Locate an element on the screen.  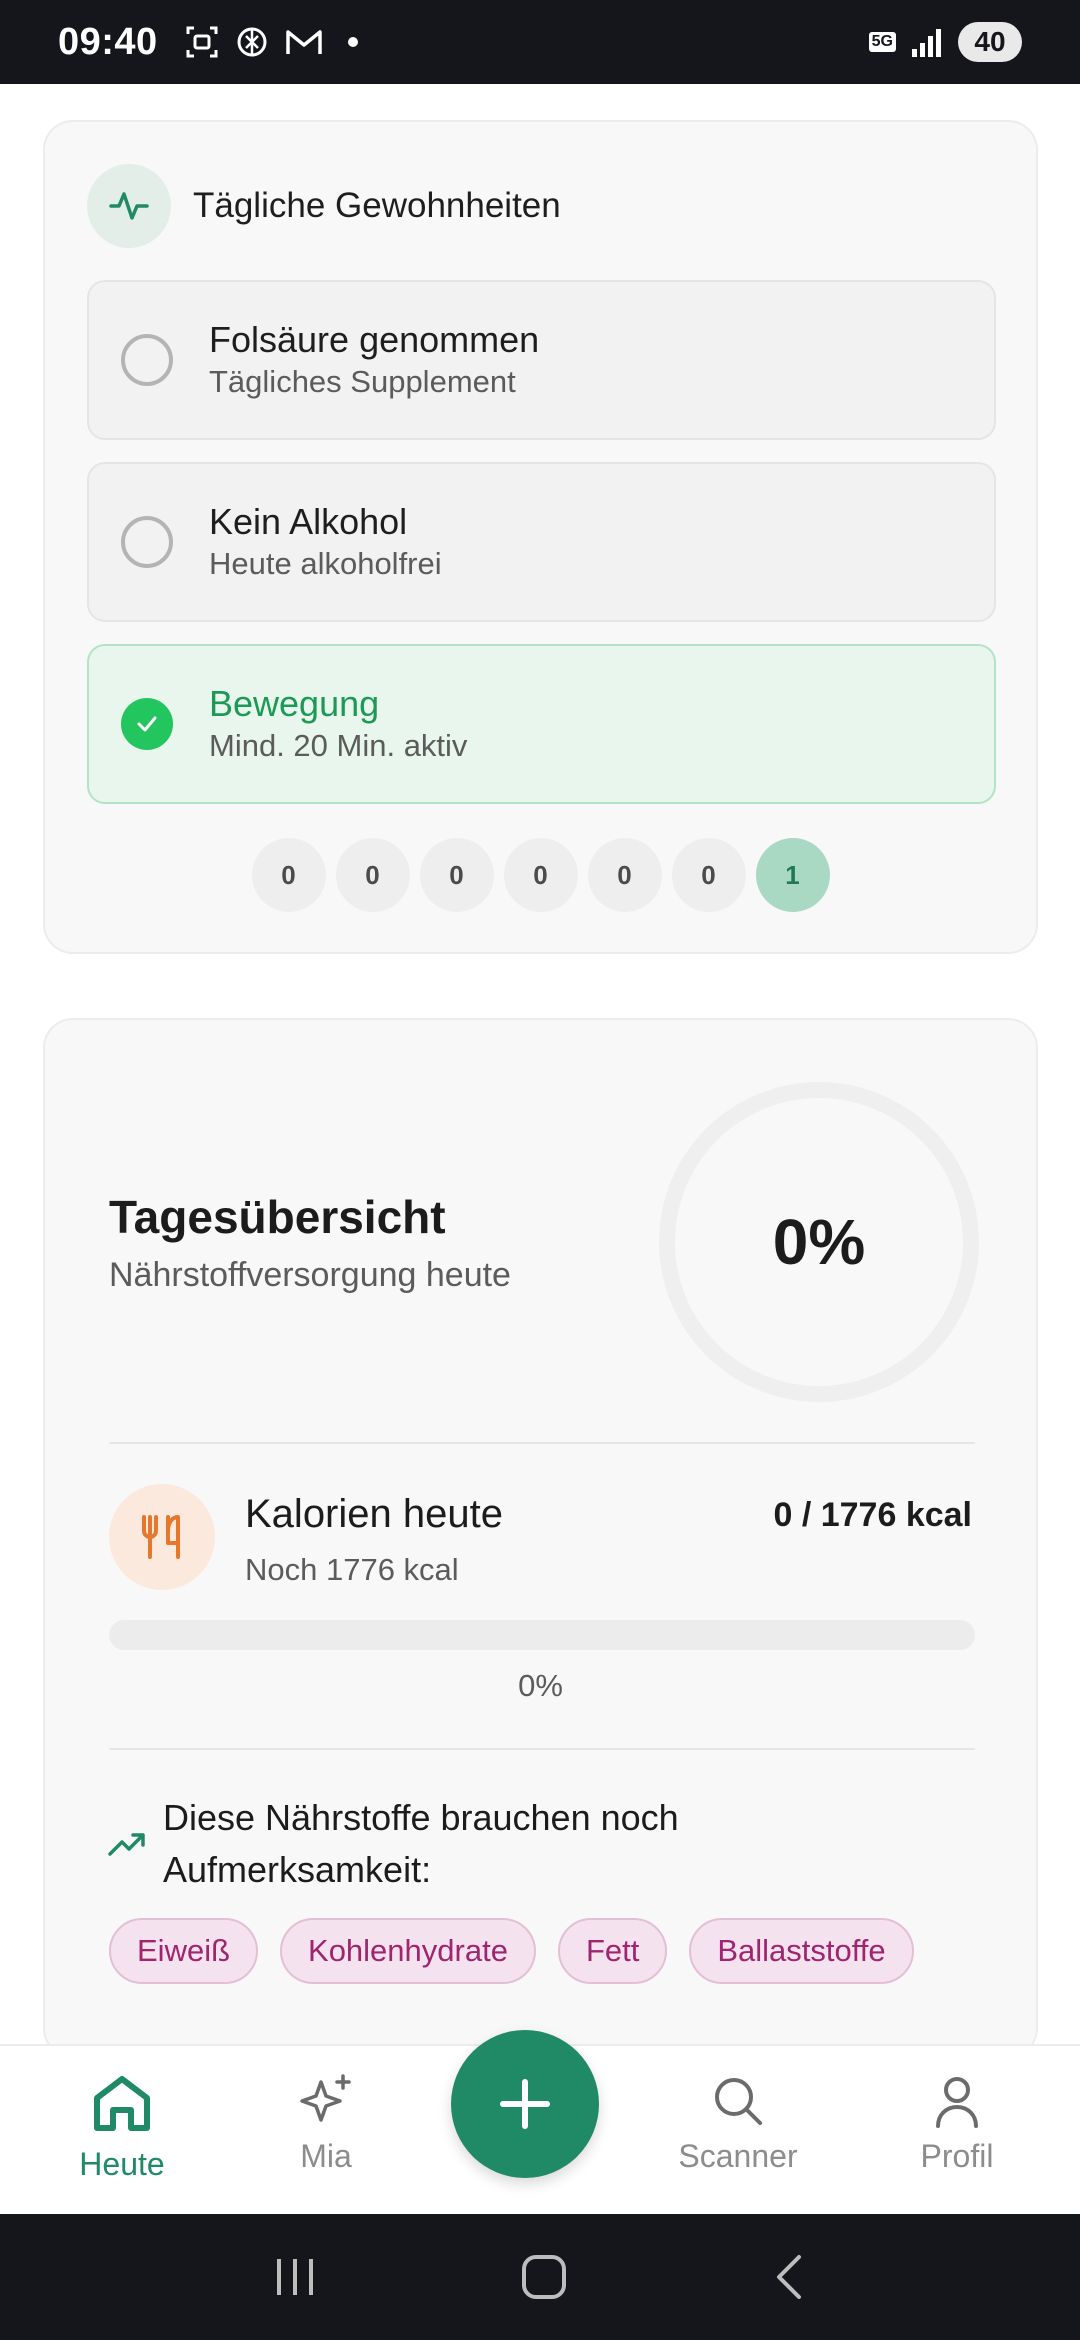
nav-item-profil: Profil is located at coordinates (957, 2122).